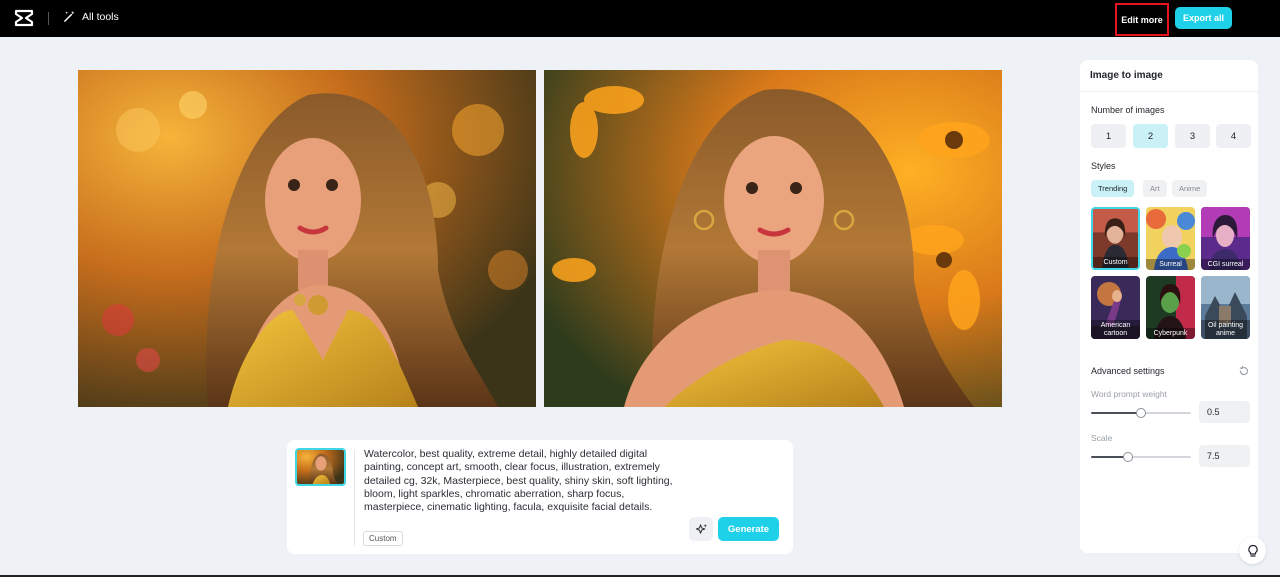 The height and width of the screenshot is (577, 1280). I want to click on style-label-oil-painting-anime: Oil painting anime, so click(1225, 329).